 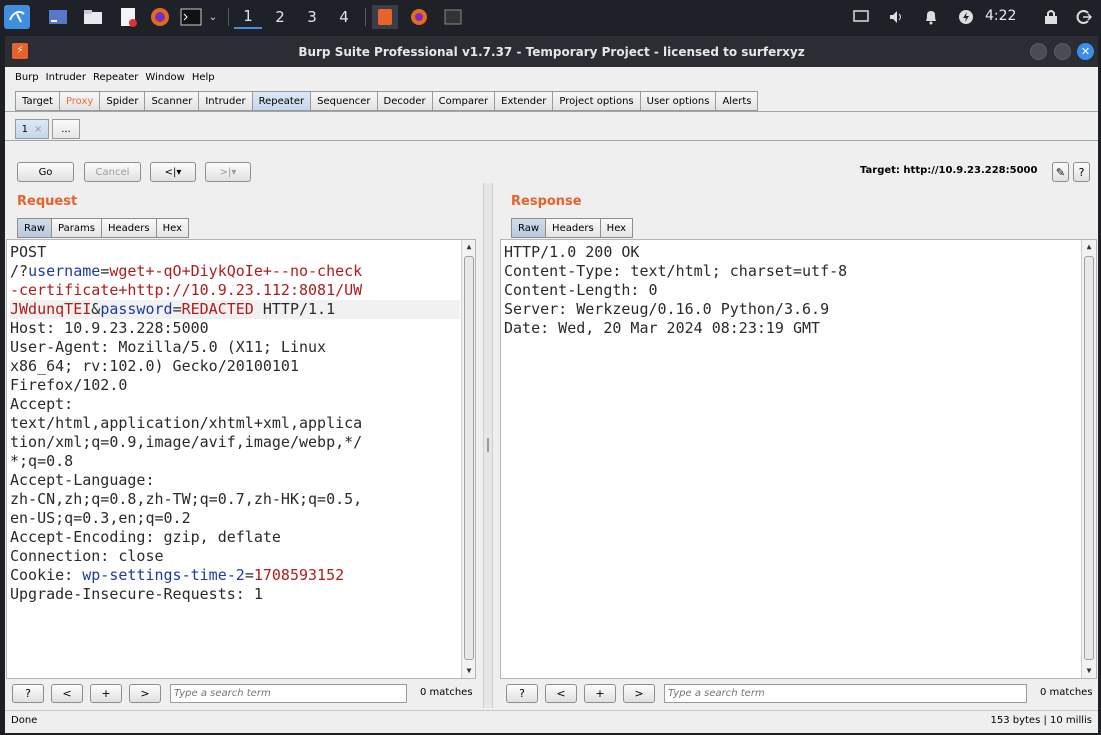 What do you see at coordinates (235, 537) in the screenshot?
I see `request-line: Accept-Encoding: gzip, deflate` at bounding box center [235, 537].